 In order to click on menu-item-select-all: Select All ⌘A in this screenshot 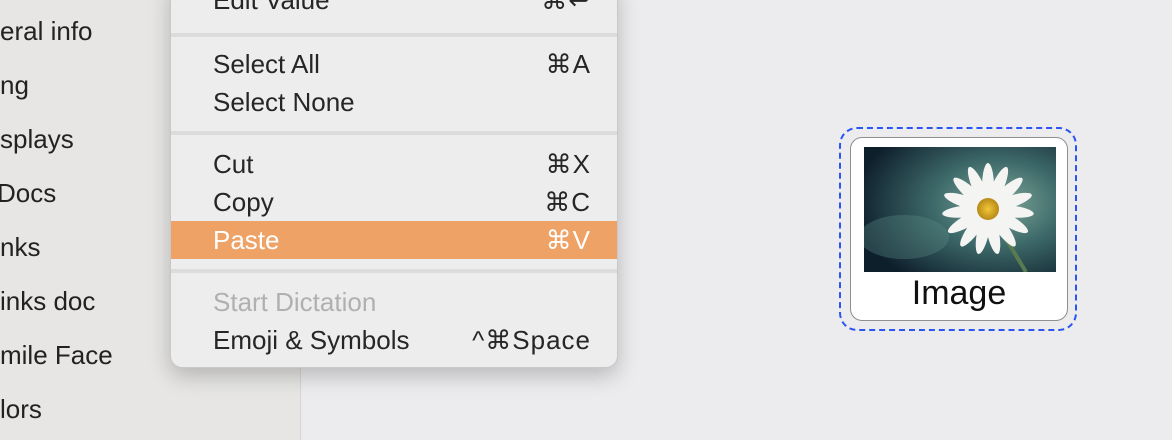, I will do `click(394, 64)`.